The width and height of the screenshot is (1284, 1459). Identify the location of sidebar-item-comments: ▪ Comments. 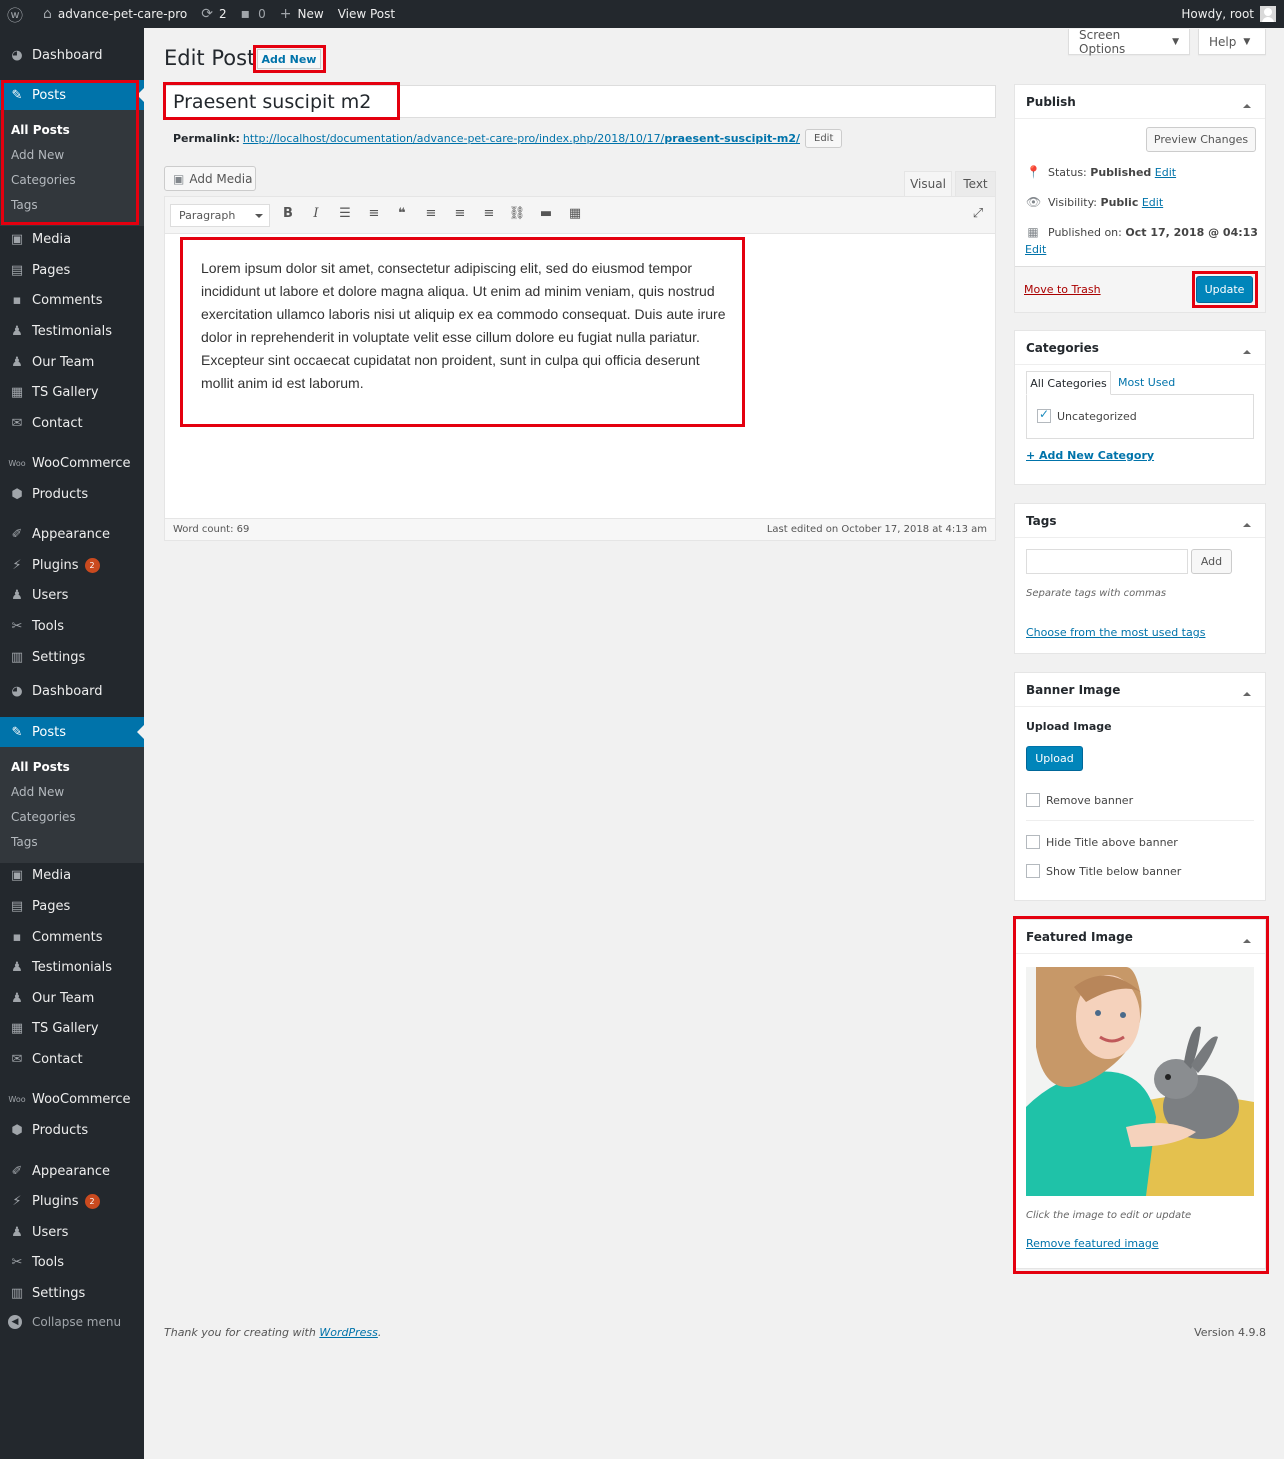
(72, 300).